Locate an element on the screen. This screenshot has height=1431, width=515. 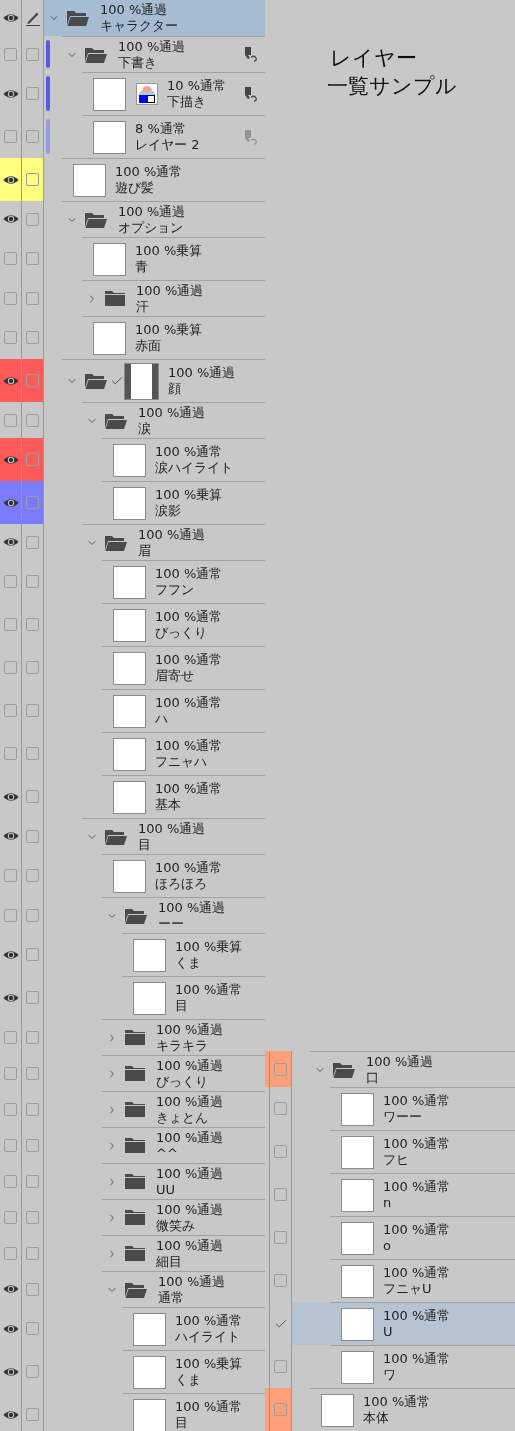
layer-row: 100 %通過 キャラクター is located at coordinates (154, 18).